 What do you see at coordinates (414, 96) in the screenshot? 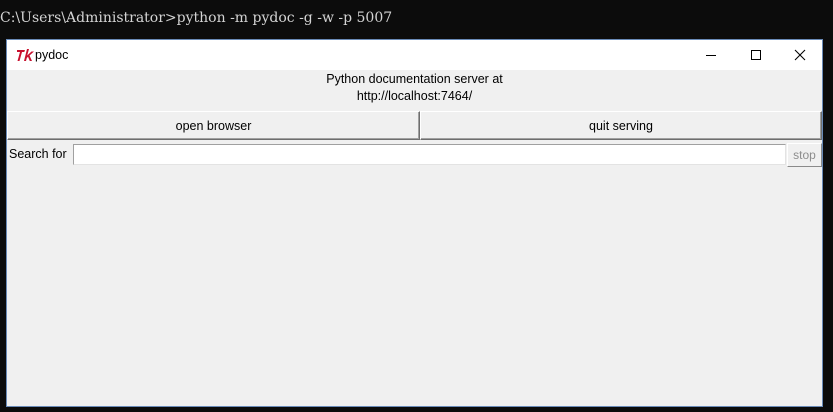
I see `server-url: http://localhost:7464/` at bounding box center [414, 96].